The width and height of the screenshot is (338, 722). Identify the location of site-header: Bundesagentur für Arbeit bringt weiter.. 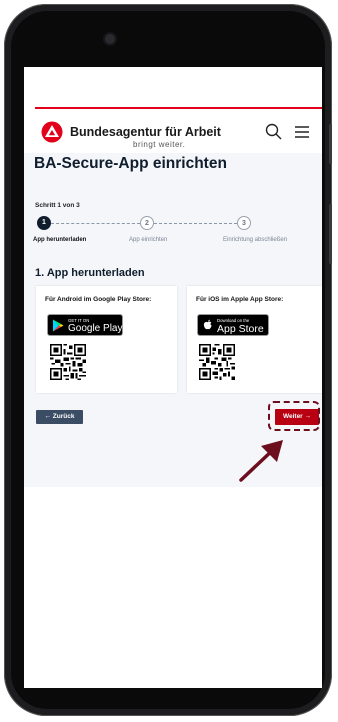
(173, 131).